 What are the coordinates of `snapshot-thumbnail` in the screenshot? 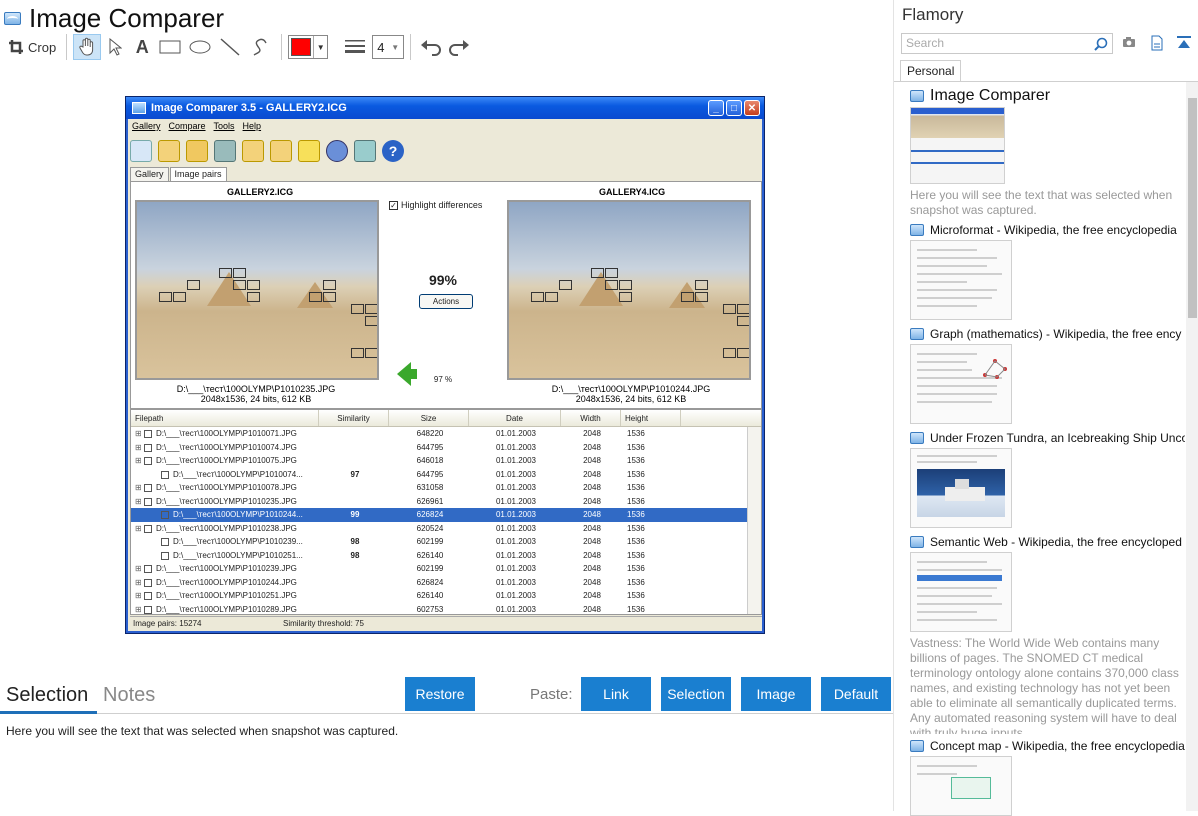 It's located at (961, 280).